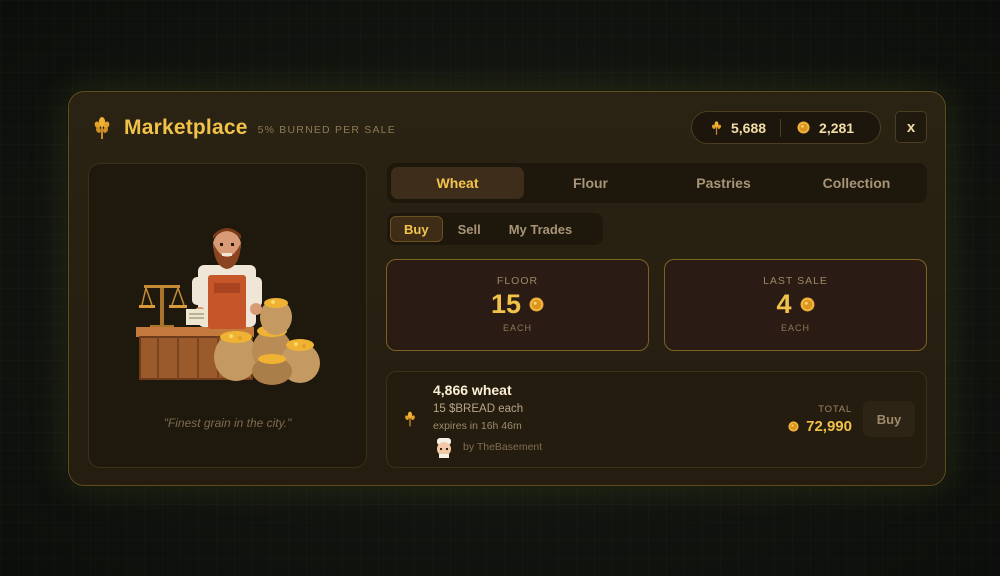 Image resolution: width=1000 pixels, height=576 pixels. I want to click on total-value-row: 72,990, so click(820, 426).